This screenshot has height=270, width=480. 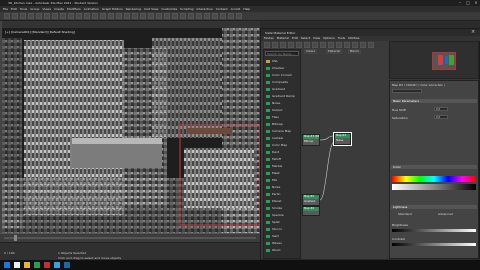 I want to click on browser-map-item: Output, so click(x=274, y=110).